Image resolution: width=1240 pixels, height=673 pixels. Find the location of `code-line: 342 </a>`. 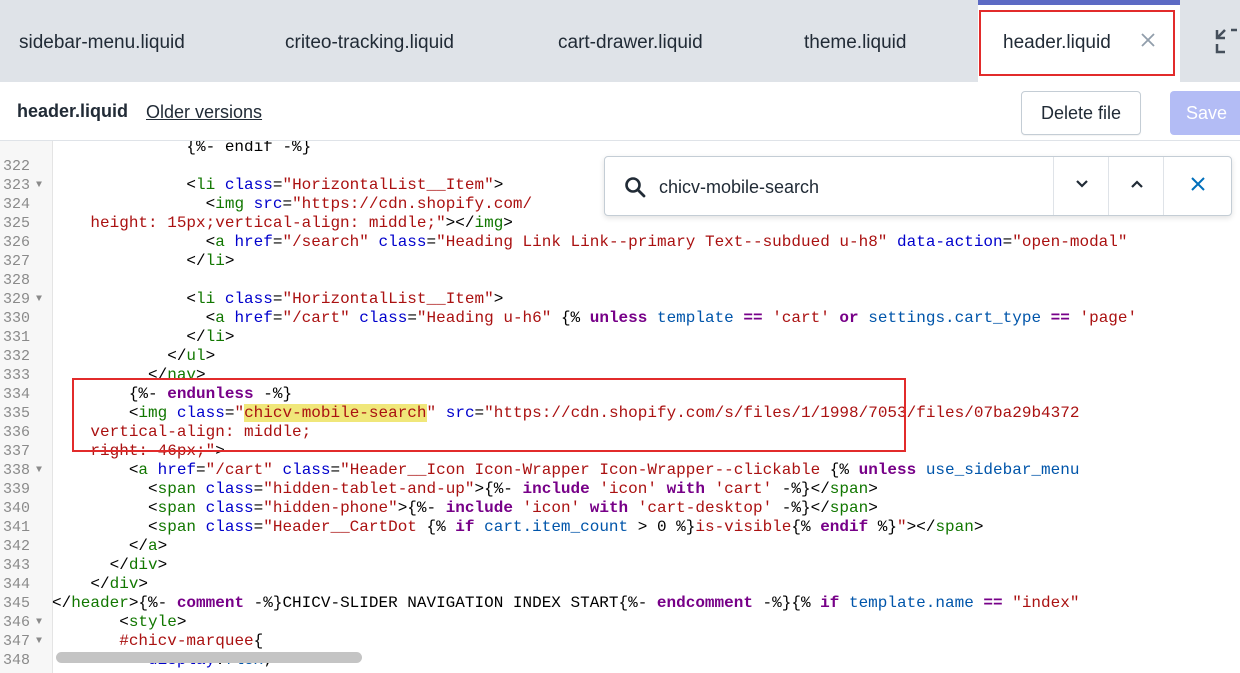

code-line: 342 </a> is located at coordinates (620, 546).